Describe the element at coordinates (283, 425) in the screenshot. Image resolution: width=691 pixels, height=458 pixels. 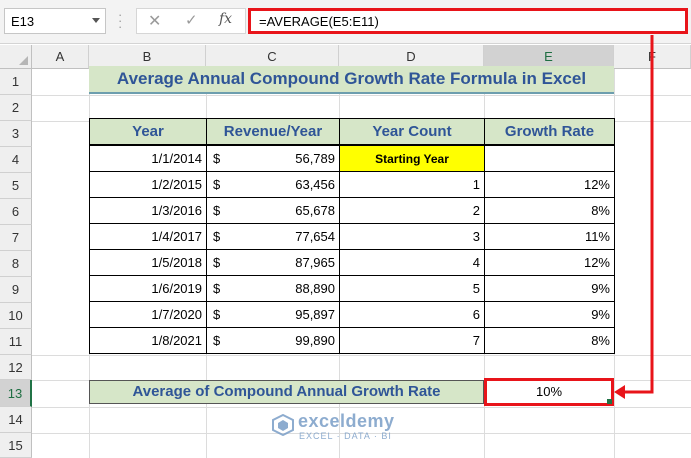
I see `exceldemy-logo-icon` at that location.